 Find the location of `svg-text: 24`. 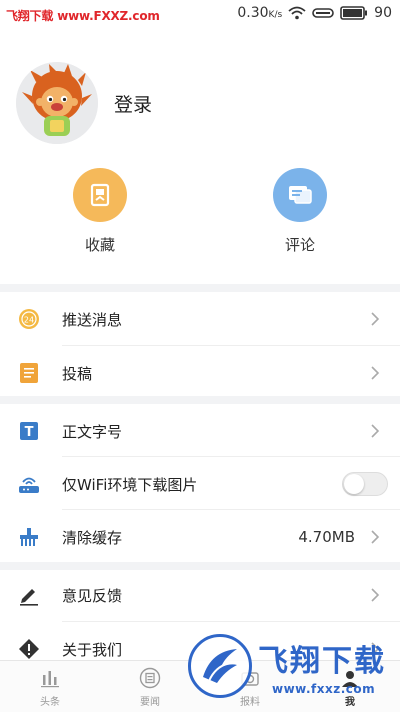

svg-text: 24 is located at coordinates (29, 320).